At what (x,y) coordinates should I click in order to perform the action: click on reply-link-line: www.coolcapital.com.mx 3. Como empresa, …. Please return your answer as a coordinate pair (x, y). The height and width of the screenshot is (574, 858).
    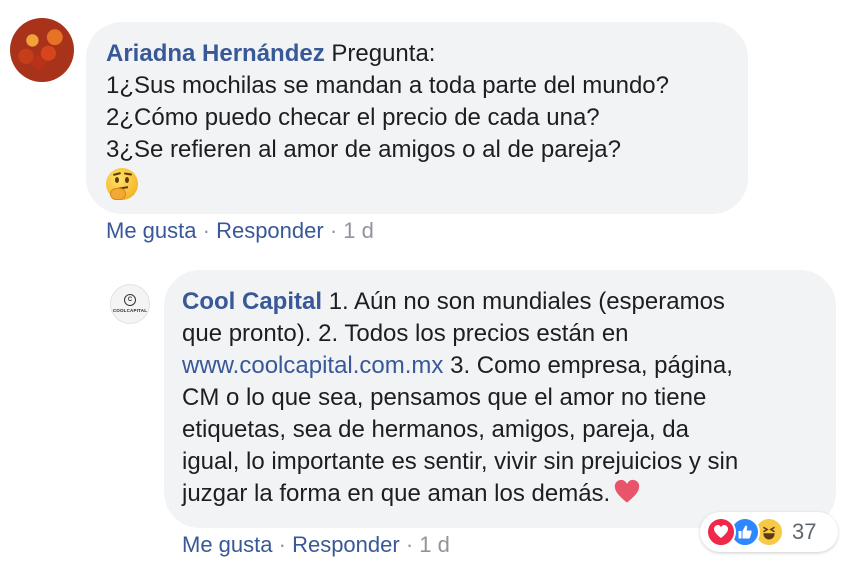
    Looking at the image, I should click on (499, 366).